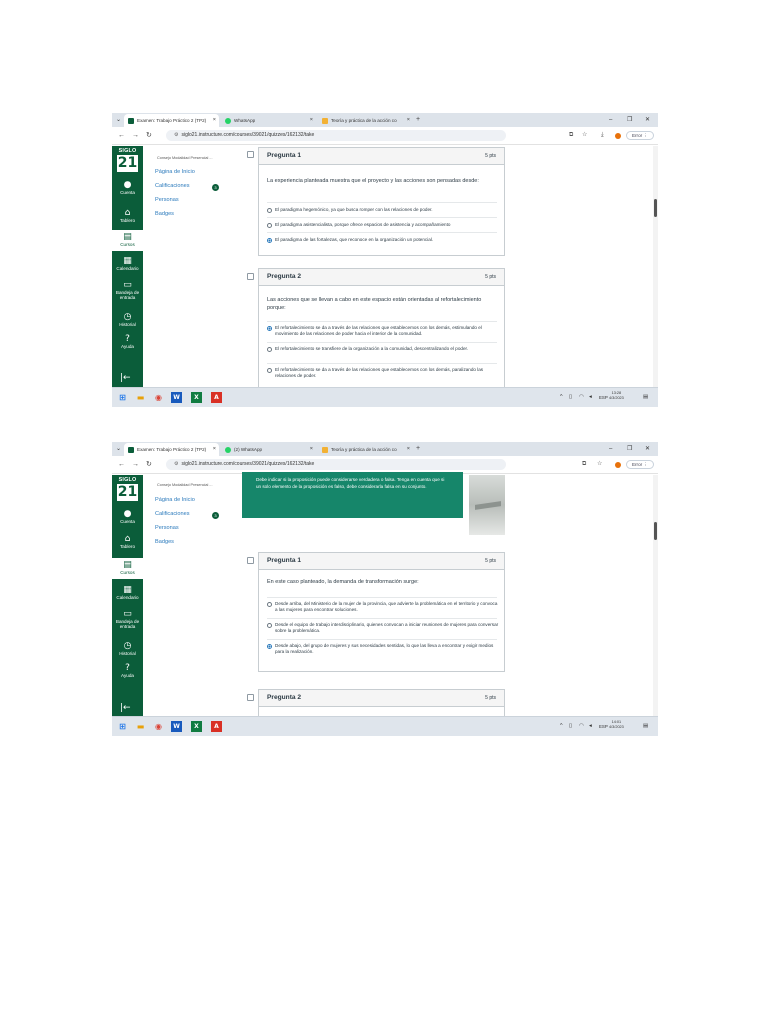  I want to click on download-icon: ⤓, so click(602, 135).